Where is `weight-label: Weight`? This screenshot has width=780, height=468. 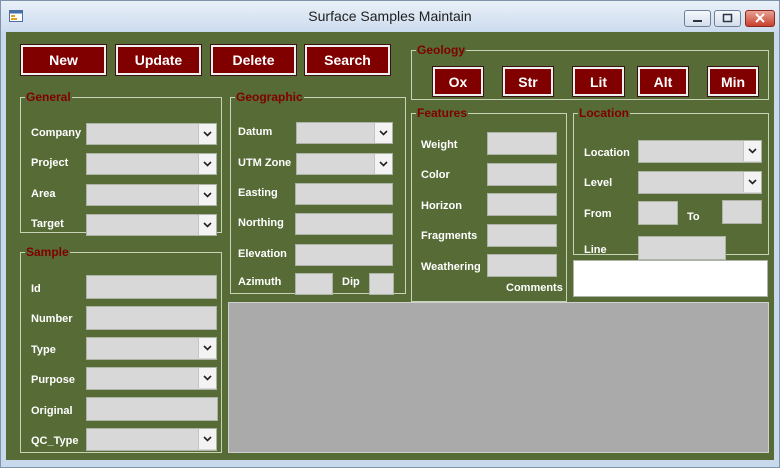
weight-label: Weight is located at coordinates (439, 145).